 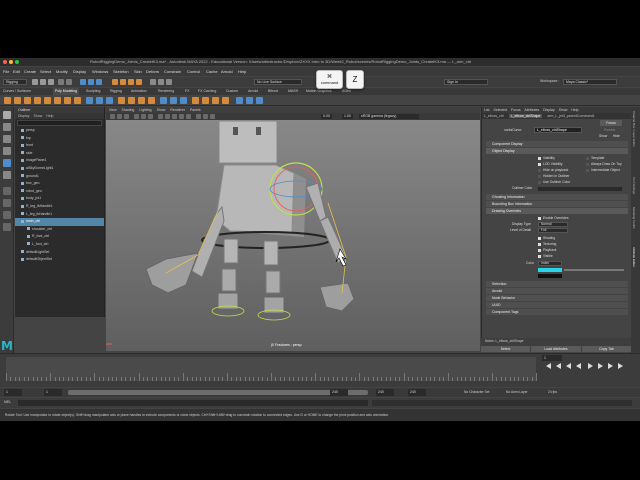 What do you see at coordinates (7, 115) in the screenshot?
I see `select-tool-icon` at bounding box center [7, 115].